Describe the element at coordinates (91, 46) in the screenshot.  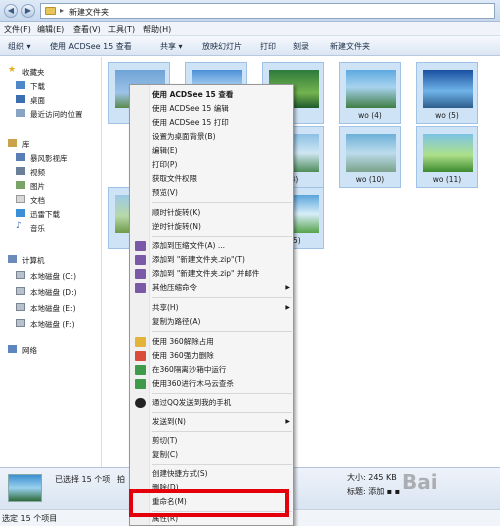
I see `acdsee-view-button: 使用 ACDSee 15 查看` at that location.